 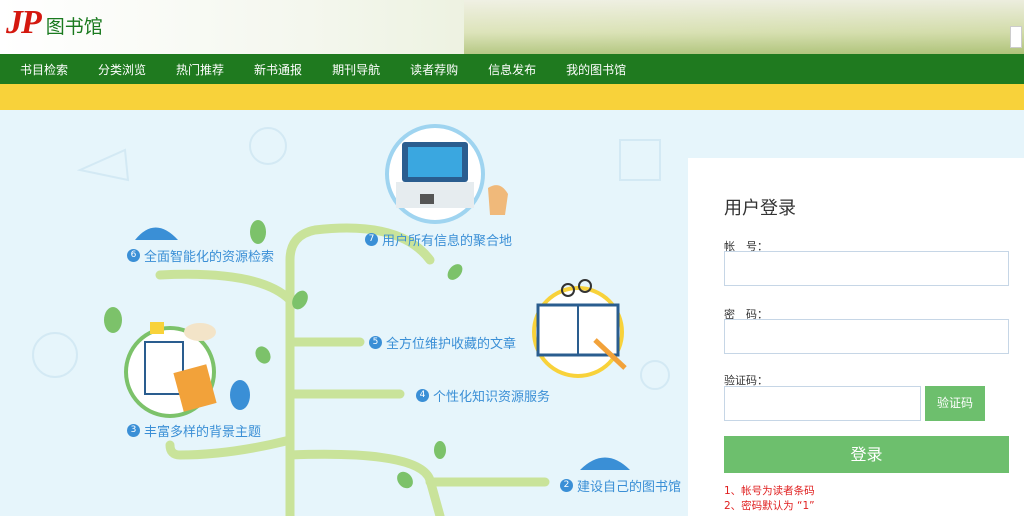 I want to click on feature-4: 4 个性化知识资源服务, so click(x=483, y=395).